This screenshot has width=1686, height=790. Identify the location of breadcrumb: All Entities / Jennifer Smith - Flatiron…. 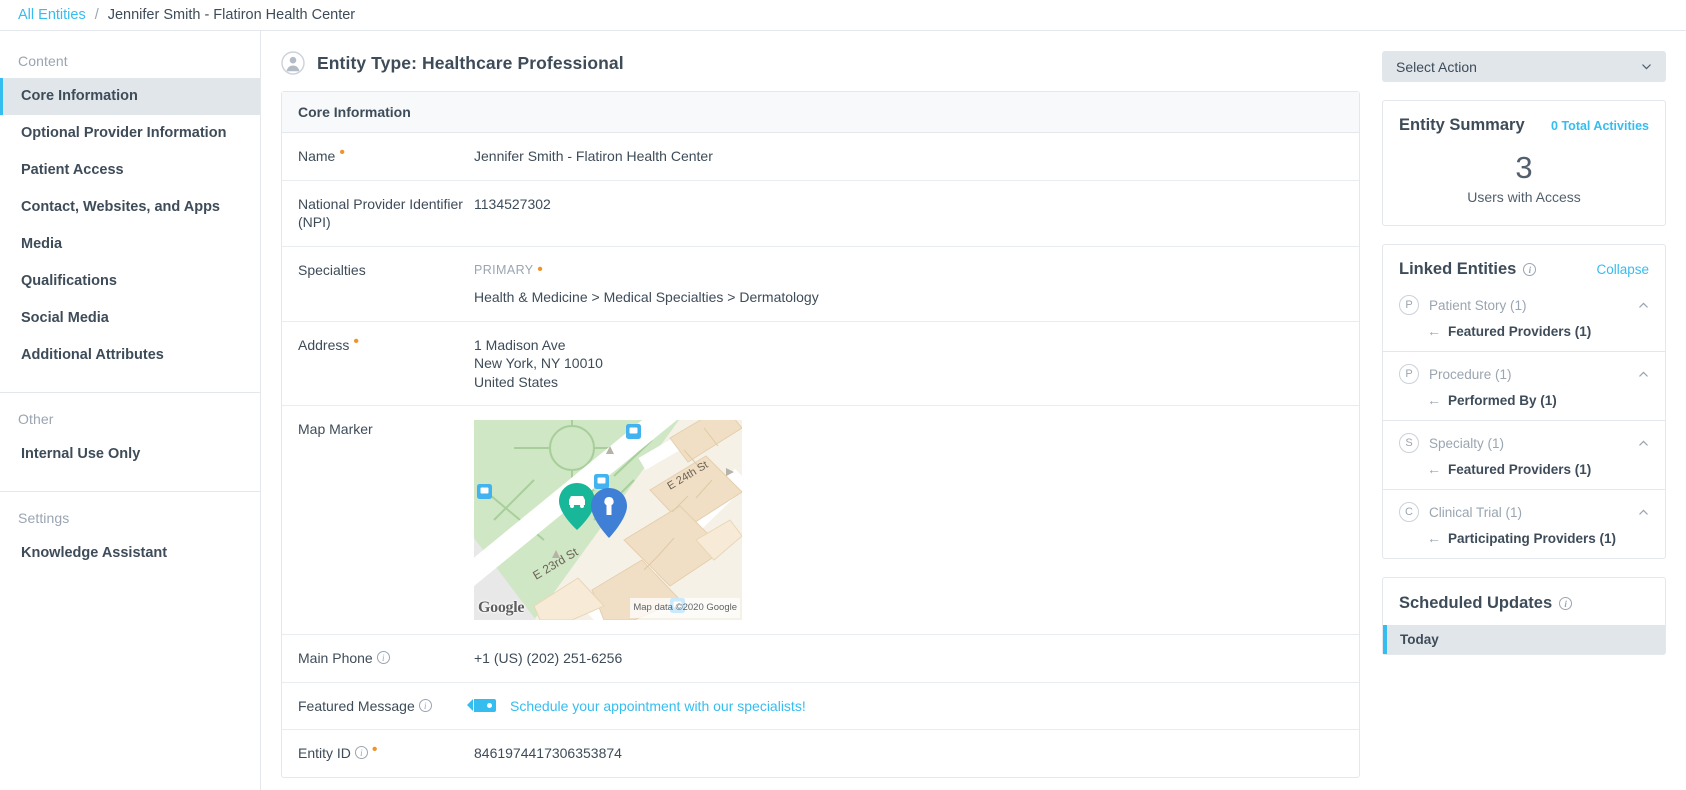
(843, 15).